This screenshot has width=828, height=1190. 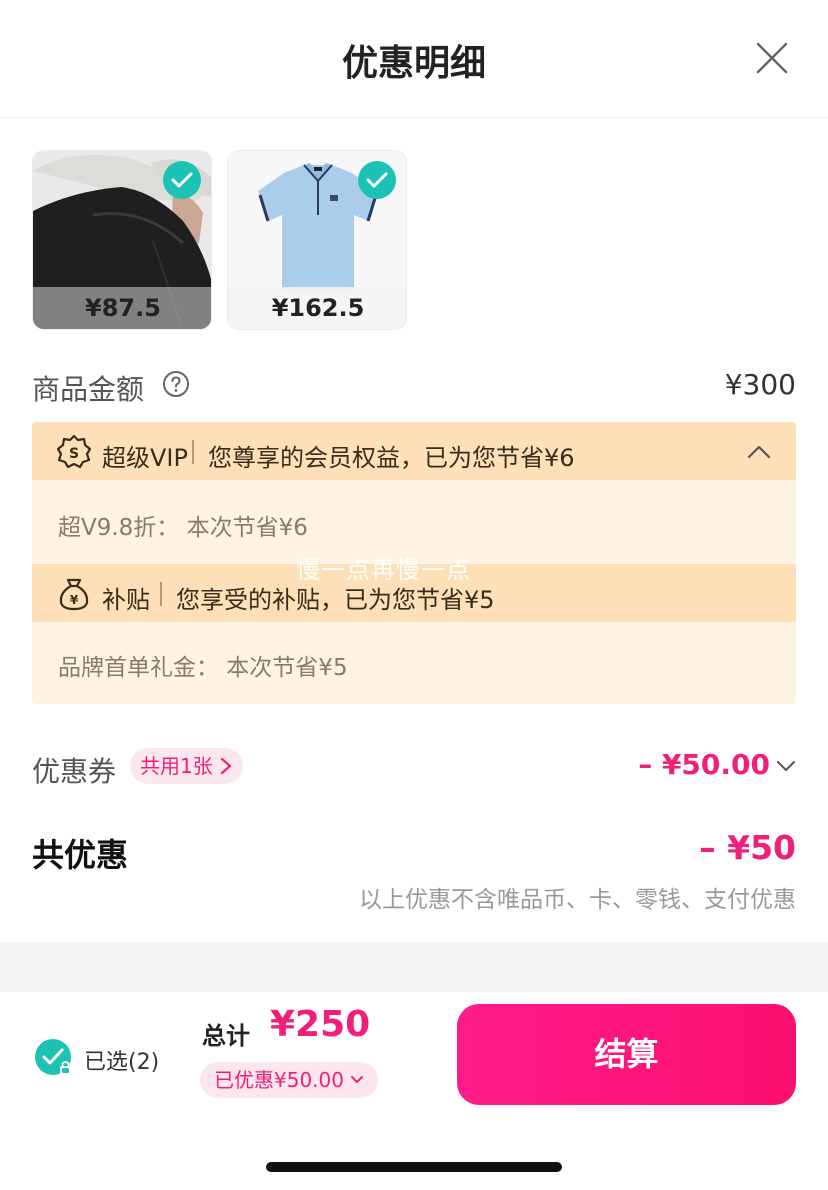 What do you see at coordinates (225, 766) in the screenshot?
I see `chevron-right-icon` at bounding box center [225, 766].